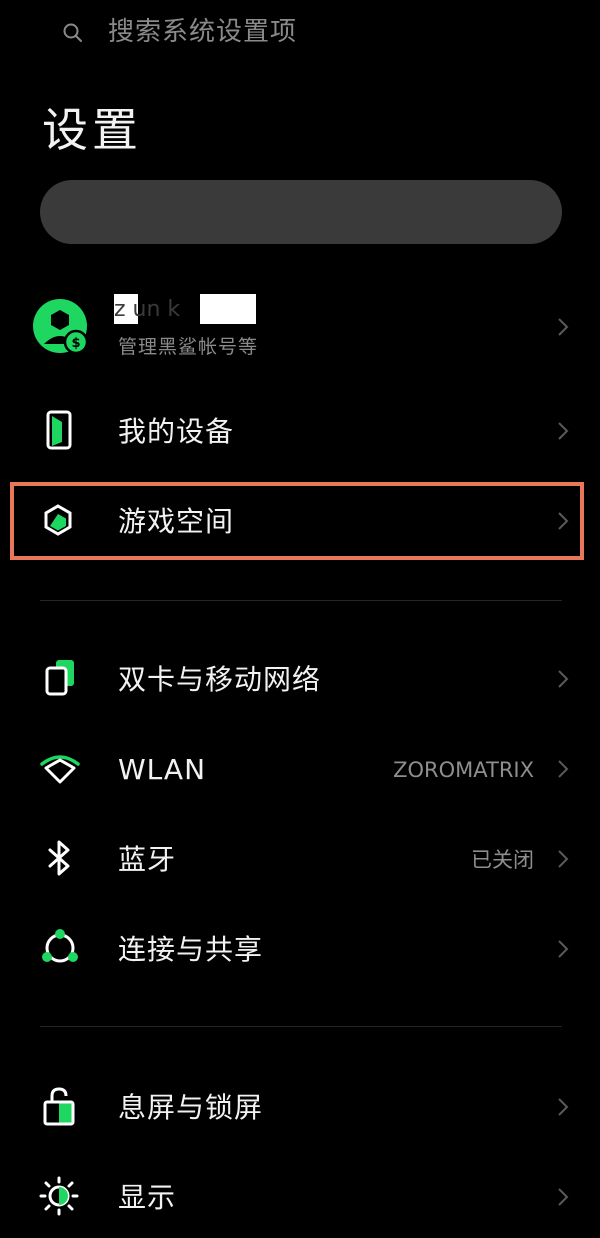 The height and width of the screenshot is (1238, 600). Describe the element at coordinates (191, 1107) in the screenshot. I see `settings-item-label: 息屏与锁屏` at that location.